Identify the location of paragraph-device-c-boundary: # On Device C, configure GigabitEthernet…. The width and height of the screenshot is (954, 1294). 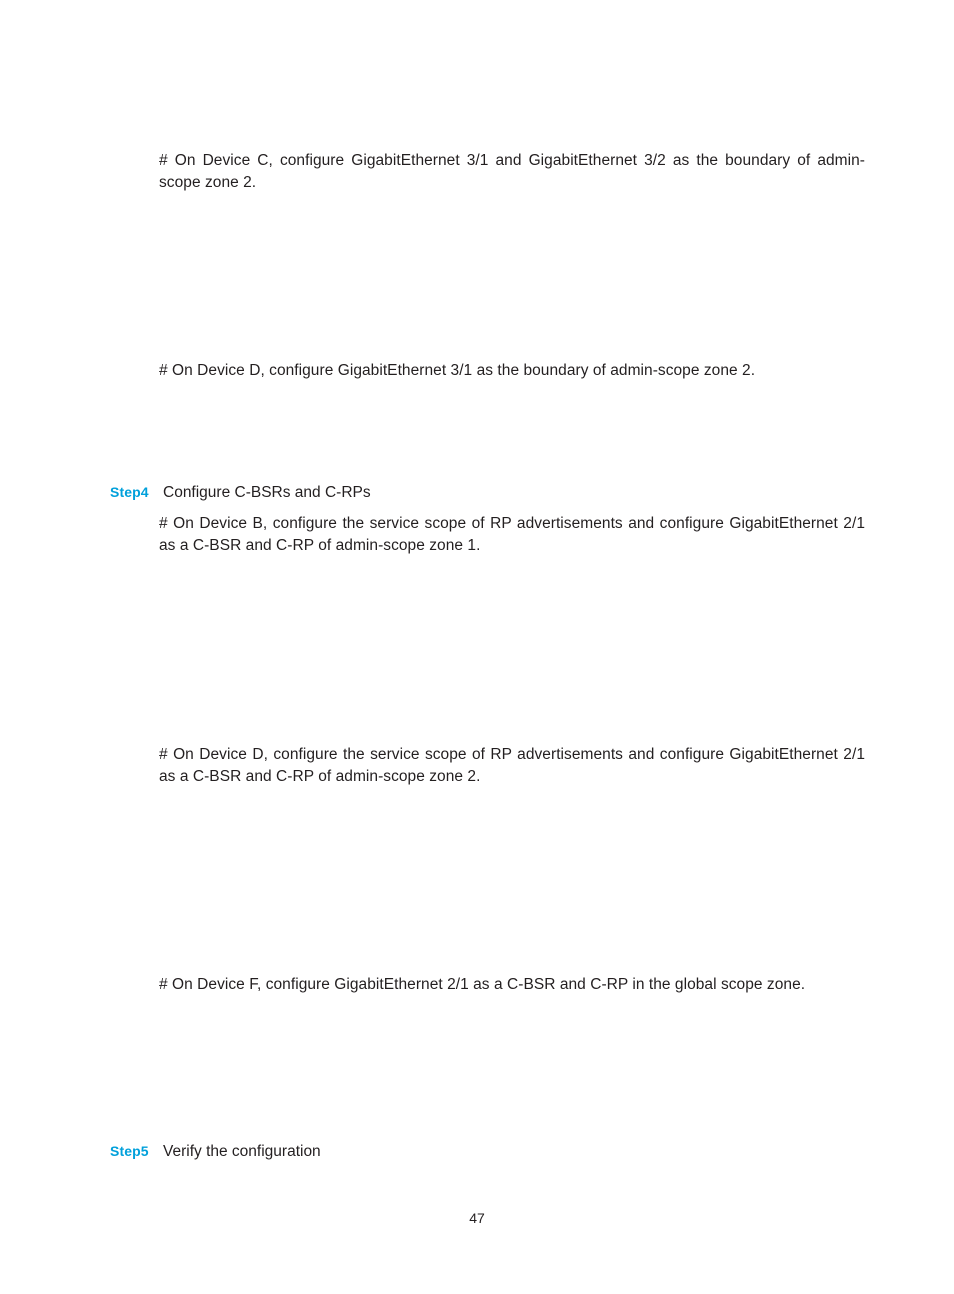
(512, 171).